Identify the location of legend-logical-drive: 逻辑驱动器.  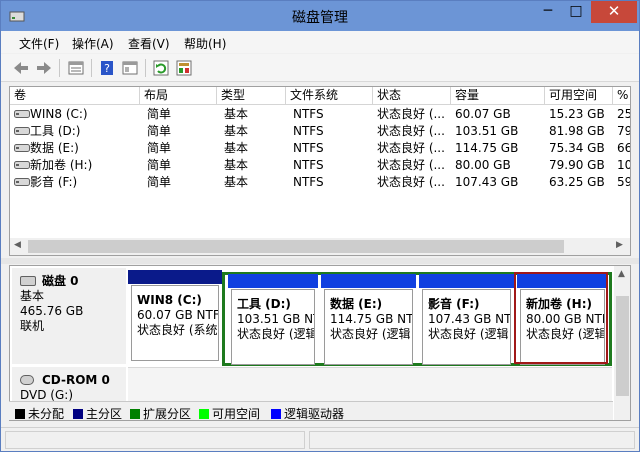
(307, 413).